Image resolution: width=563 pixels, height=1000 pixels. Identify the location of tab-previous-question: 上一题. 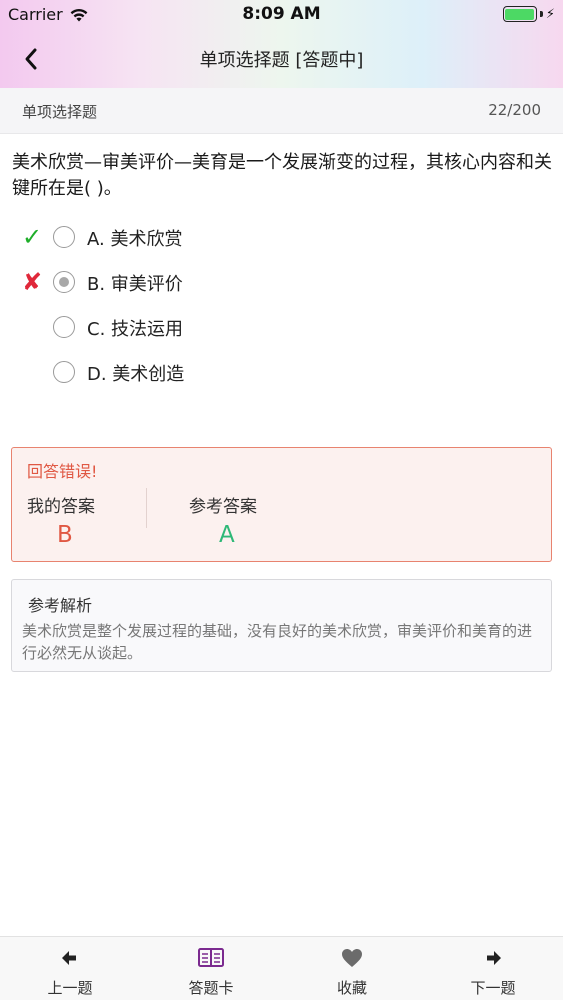
(70, 968).